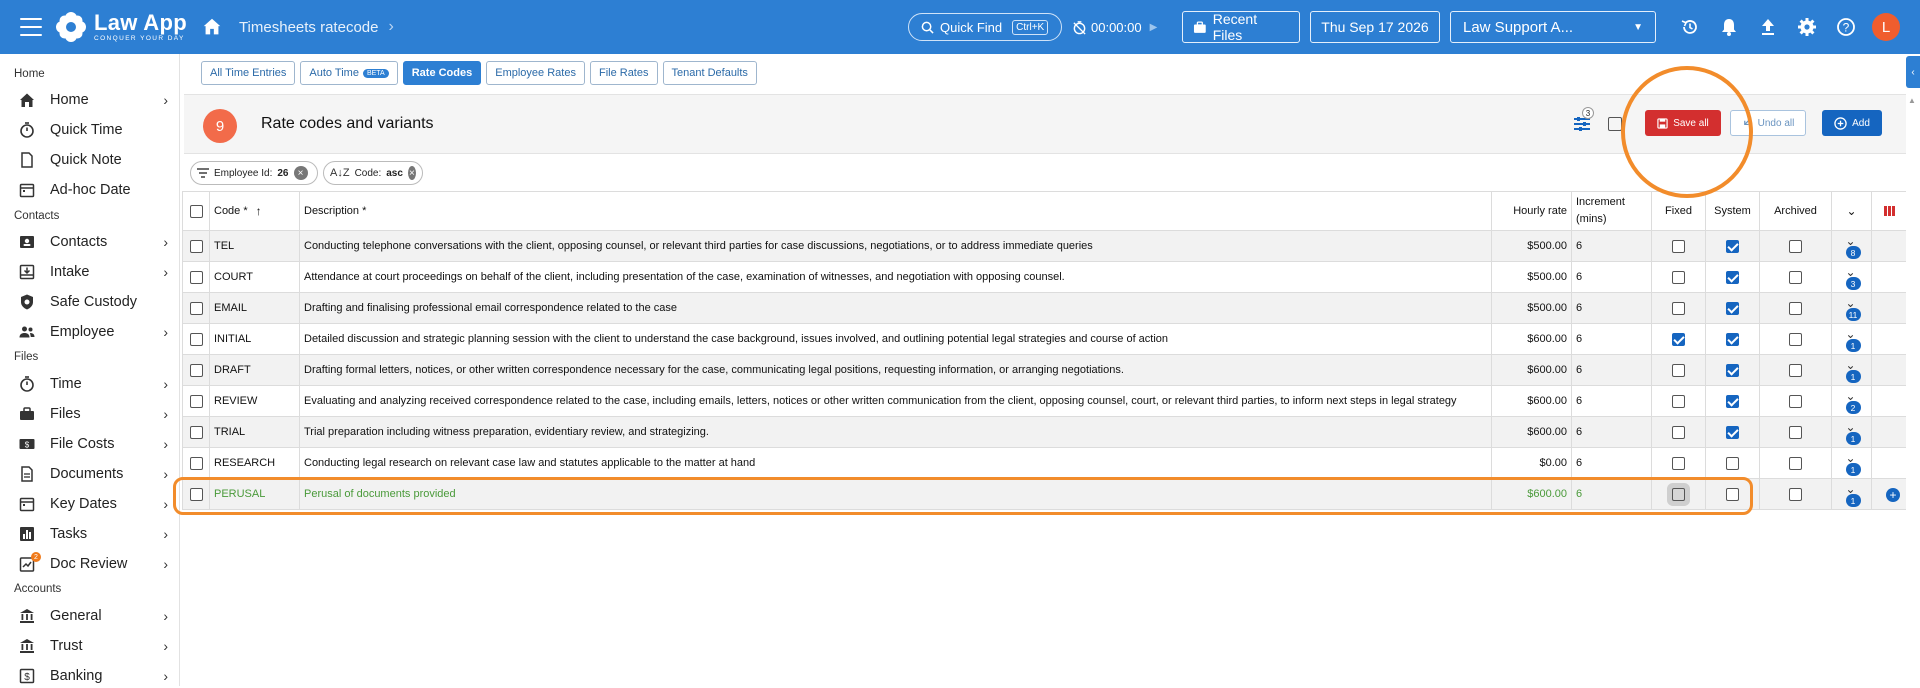  What do you see at coordinates (1768, 123) in the screenshot?
I see `undo-all-button: Undo all` at bounding box center [1768, 123].